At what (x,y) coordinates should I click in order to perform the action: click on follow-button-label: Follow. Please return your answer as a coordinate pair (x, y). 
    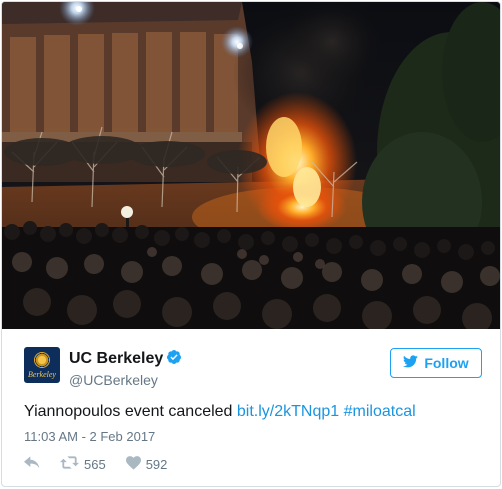
    Looking at the image, I should click on (446, 363).